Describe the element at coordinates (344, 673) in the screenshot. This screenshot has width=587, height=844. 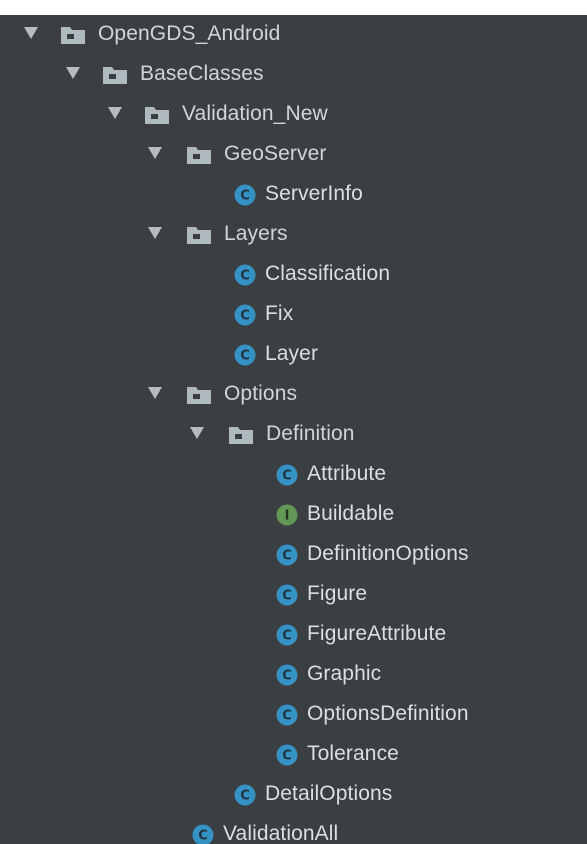
I see `tree-node-label: Graphic` at that location.